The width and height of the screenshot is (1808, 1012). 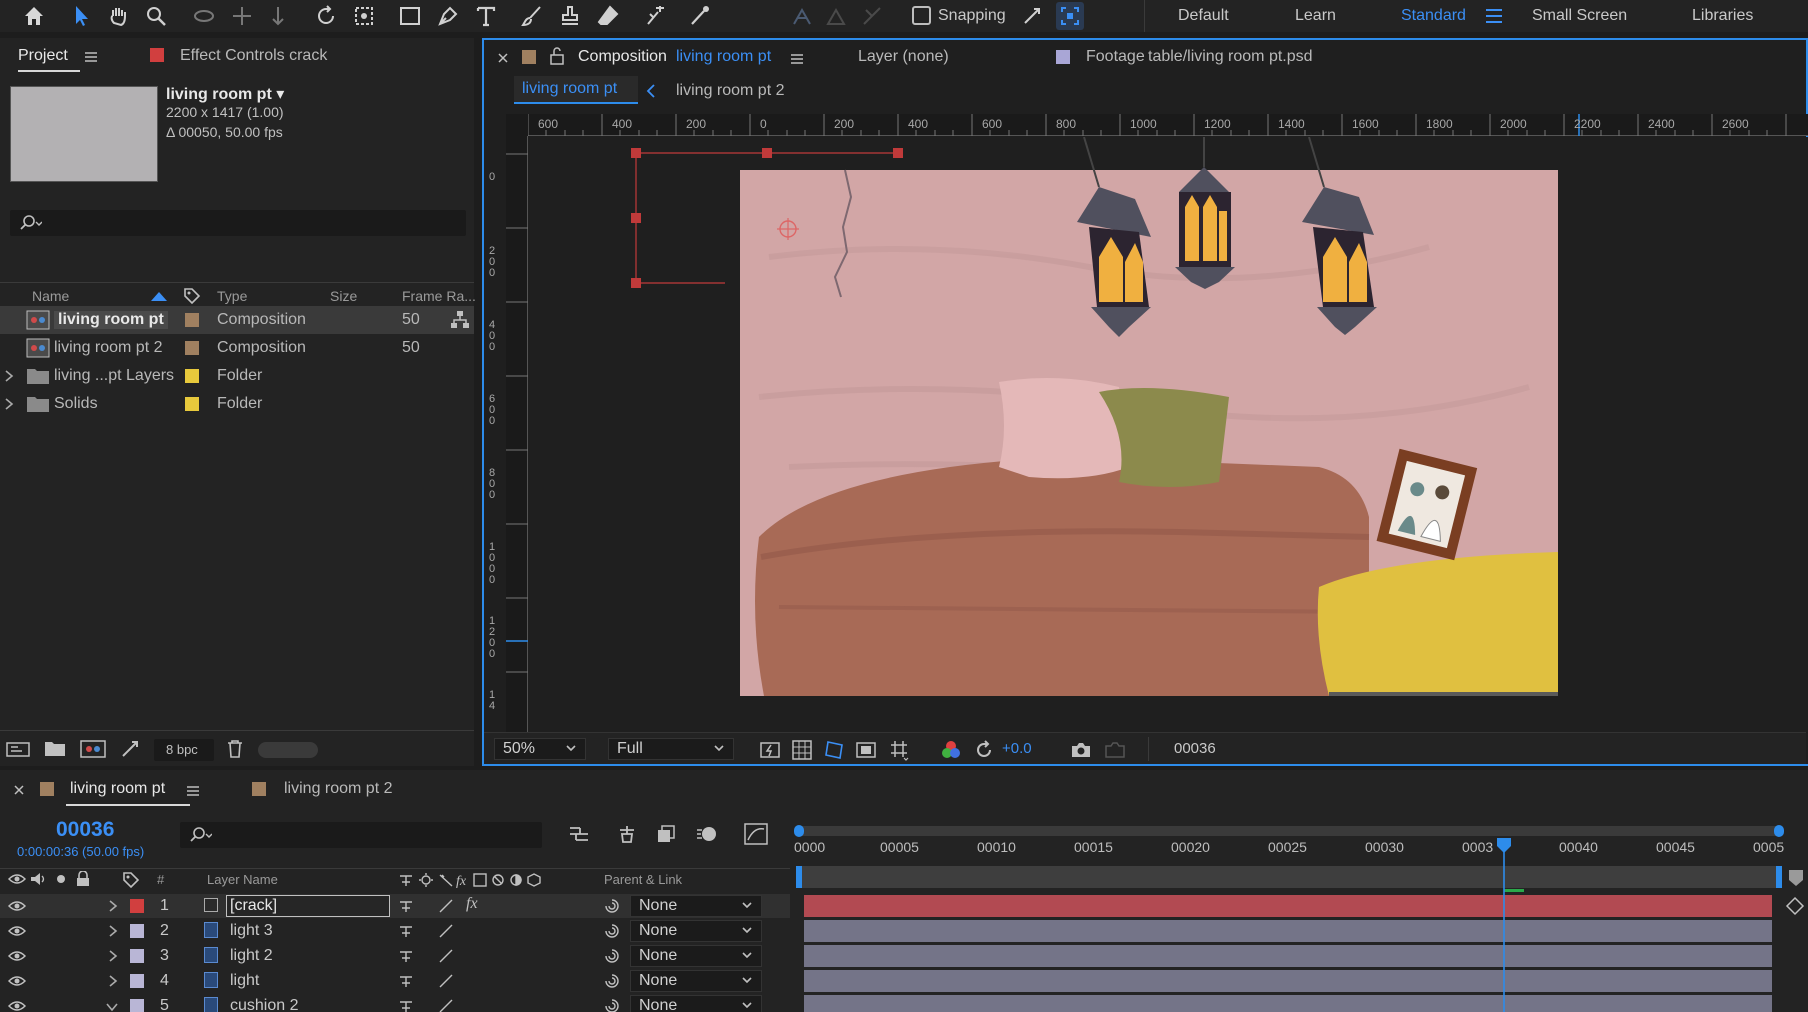 I want to click on layer-name: cushion 2, so click(x=264, y=1004).